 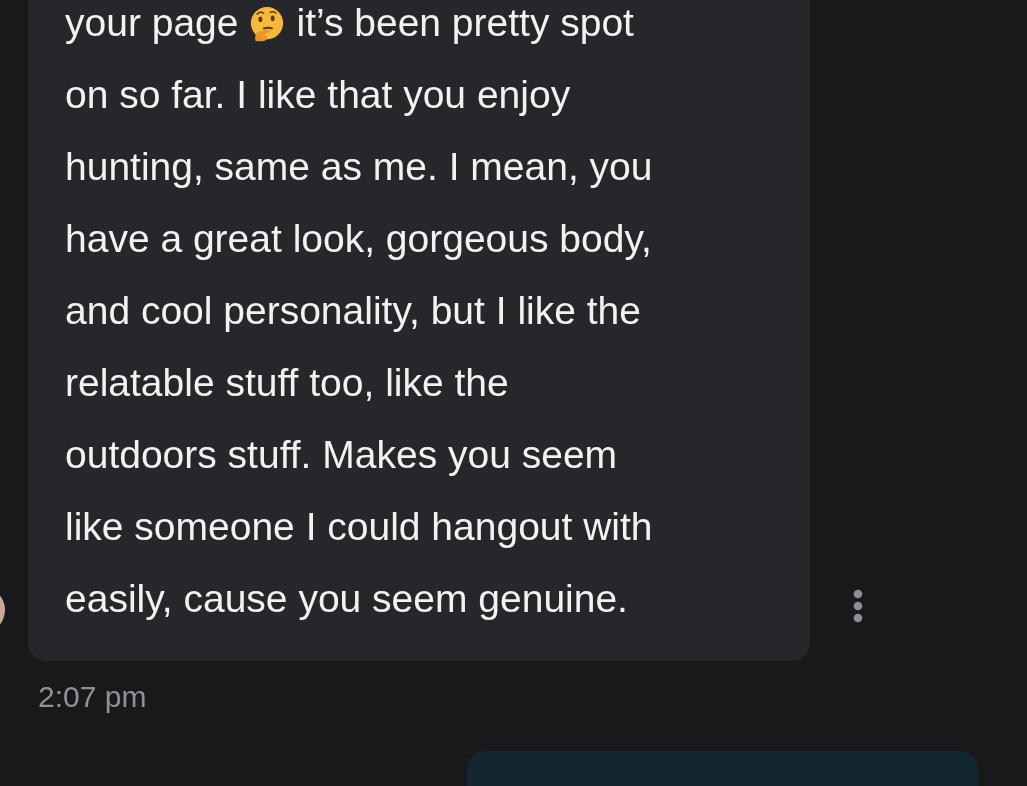 I want to click on message-time: 2:07 pm, so click(x=92, y=697).